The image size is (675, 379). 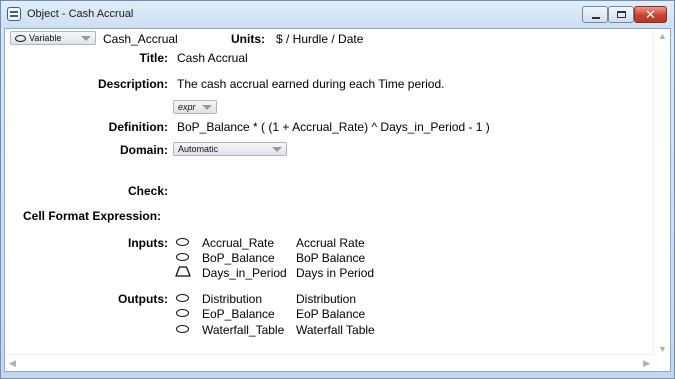 I want to click on title-bar: Object - Cash Accrual ✕, so click(x=337, y=14).